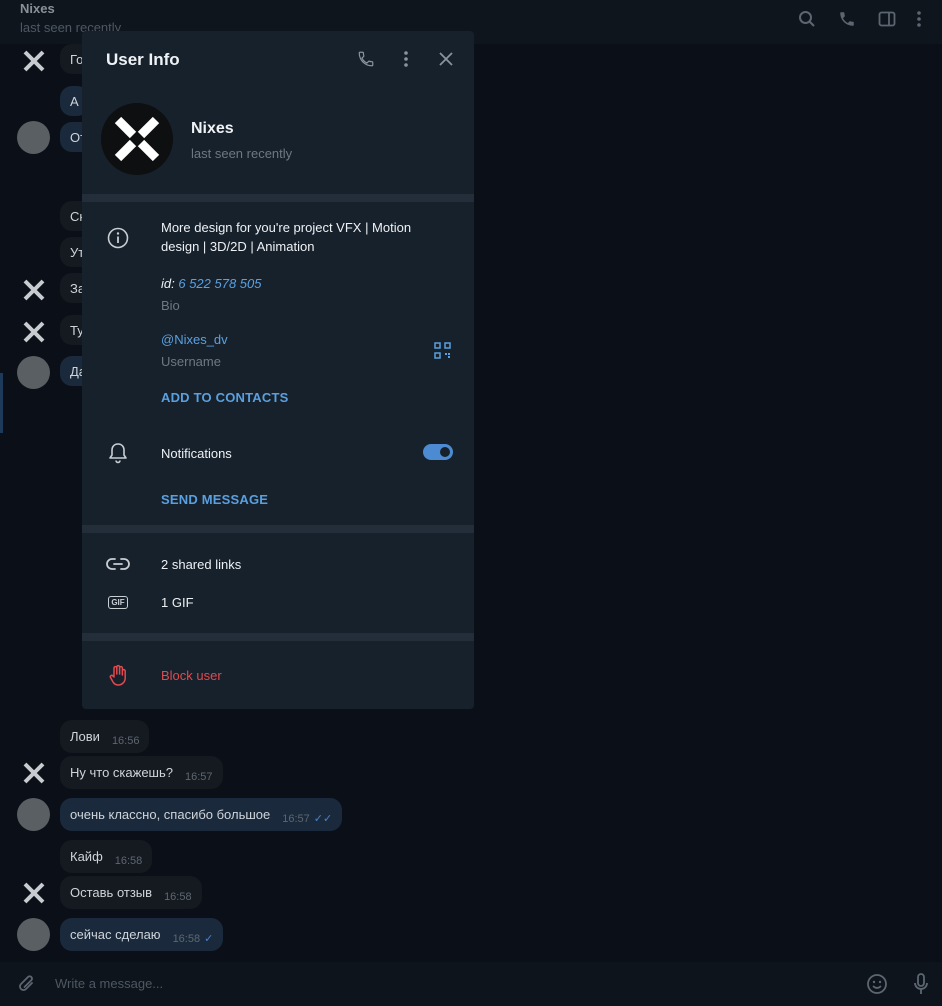 The image size is (942, 1006). Describe the element at coordinates (105, 736) in the screenshot. I see `message-bubble: Лови 16:56` at that location.